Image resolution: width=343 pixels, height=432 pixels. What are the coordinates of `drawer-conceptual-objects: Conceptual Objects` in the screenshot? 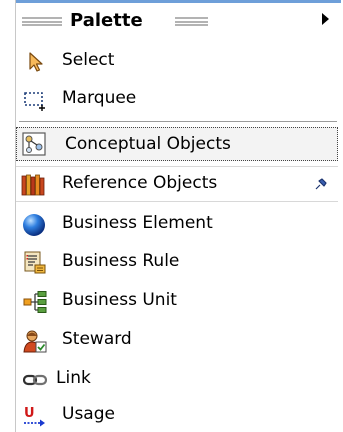 It's located at (177, 144).